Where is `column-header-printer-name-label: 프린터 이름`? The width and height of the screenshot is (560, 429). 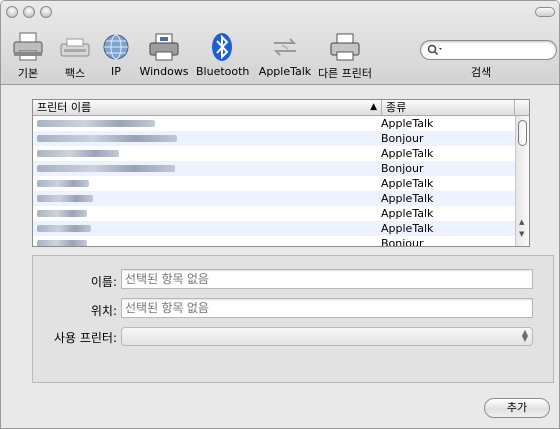
column-header-printer-name-label: 프린터 이름 is located at coordinates (64, 107).